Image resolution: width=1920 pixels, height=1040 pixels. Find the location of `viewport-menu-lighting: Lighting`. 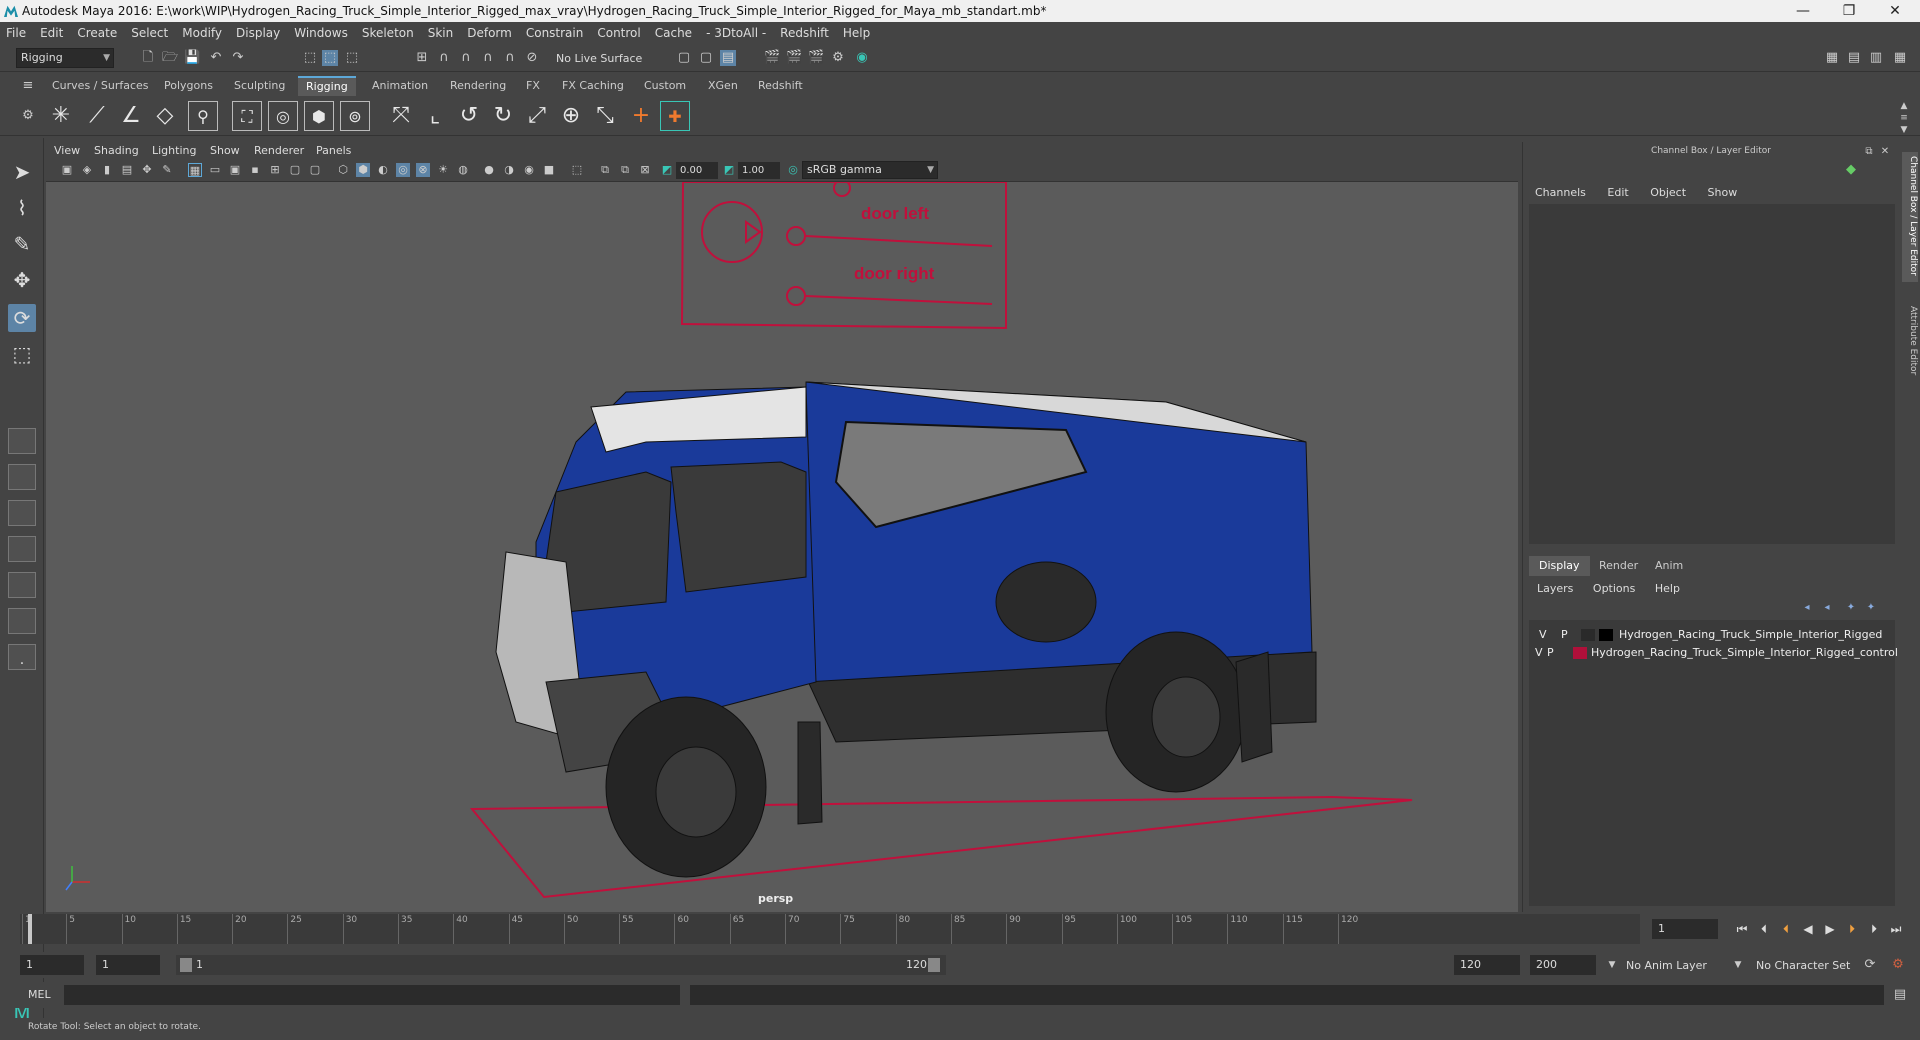

viewport-menu-lighting: Lighting is located at coordinates (174, 150).